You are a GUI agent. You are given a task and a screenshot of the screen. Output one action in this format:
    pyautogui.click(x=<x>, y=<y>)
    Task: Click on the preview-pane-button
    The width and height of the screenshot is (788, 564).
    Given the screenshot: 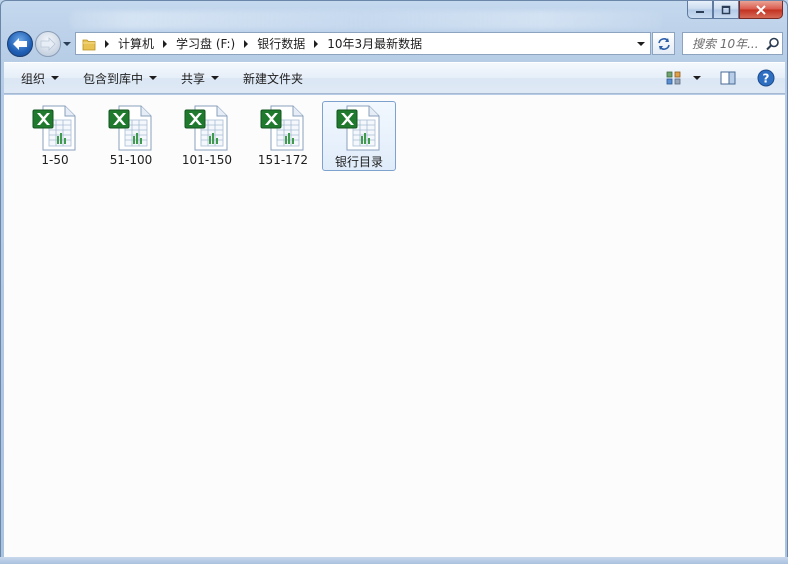 What is the action you would take?
    pyautogui.click(x=728, y=78)
    